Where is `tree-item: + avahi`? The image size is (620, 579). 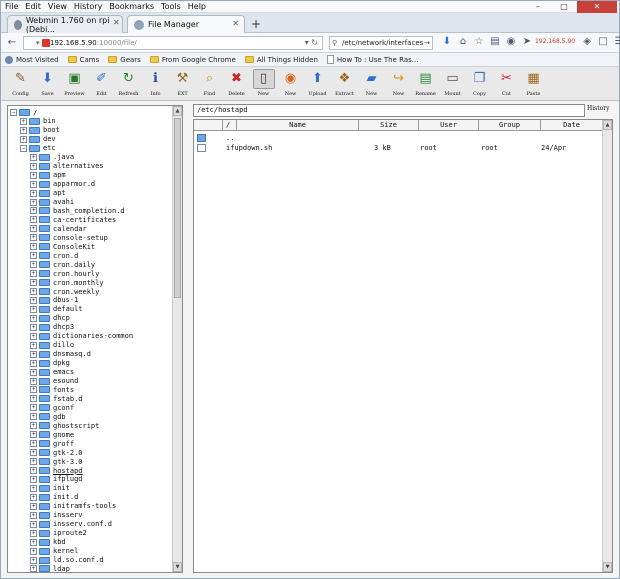
tree-item: + avahi is located at coordinates (52, 202).